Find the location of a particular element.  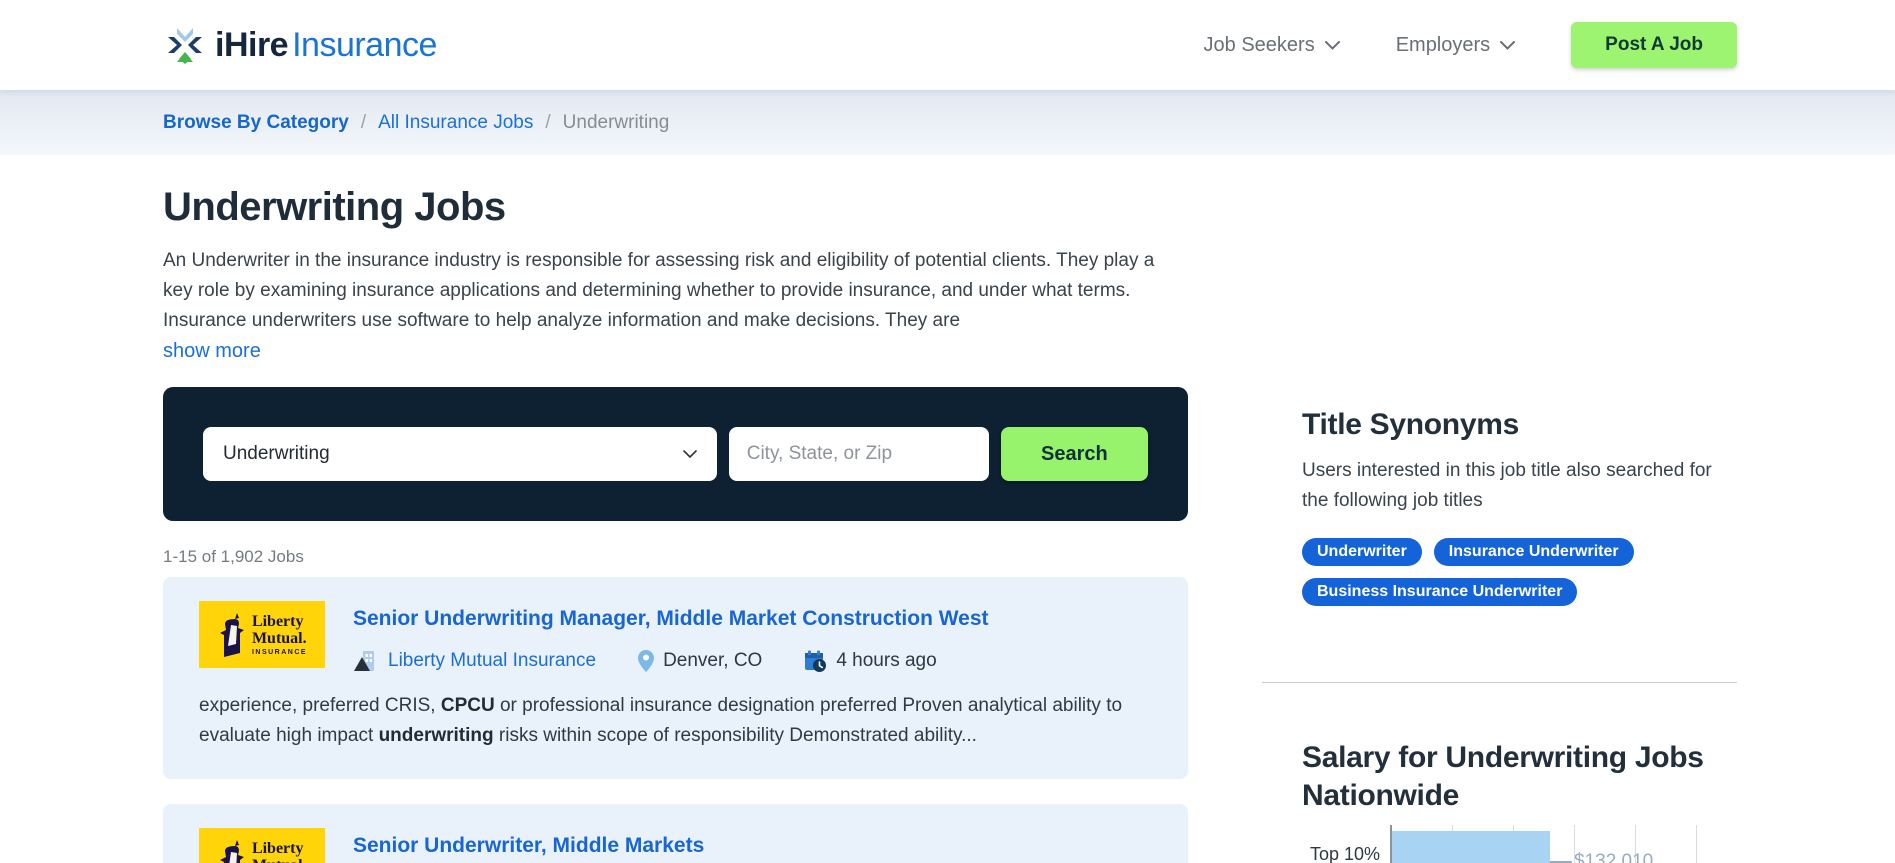

location-text: Denver, CO is located at coordinates (713, 660).